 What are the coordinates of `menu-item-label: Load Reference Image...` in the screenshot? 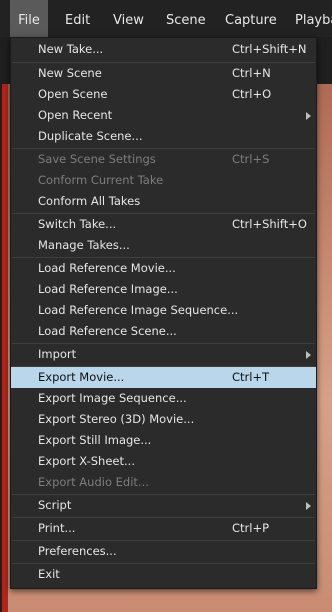 It's located at (108, 289).